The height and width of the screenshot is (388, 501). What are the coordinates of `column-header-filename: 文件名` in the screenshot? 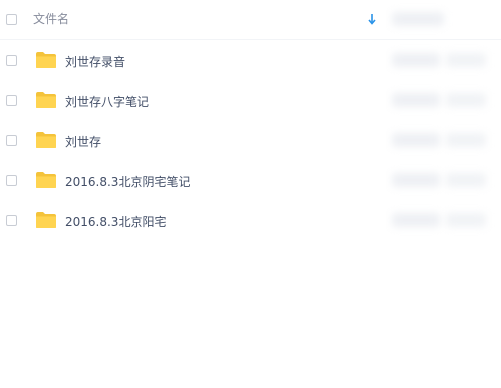 It's located at (51, 18).